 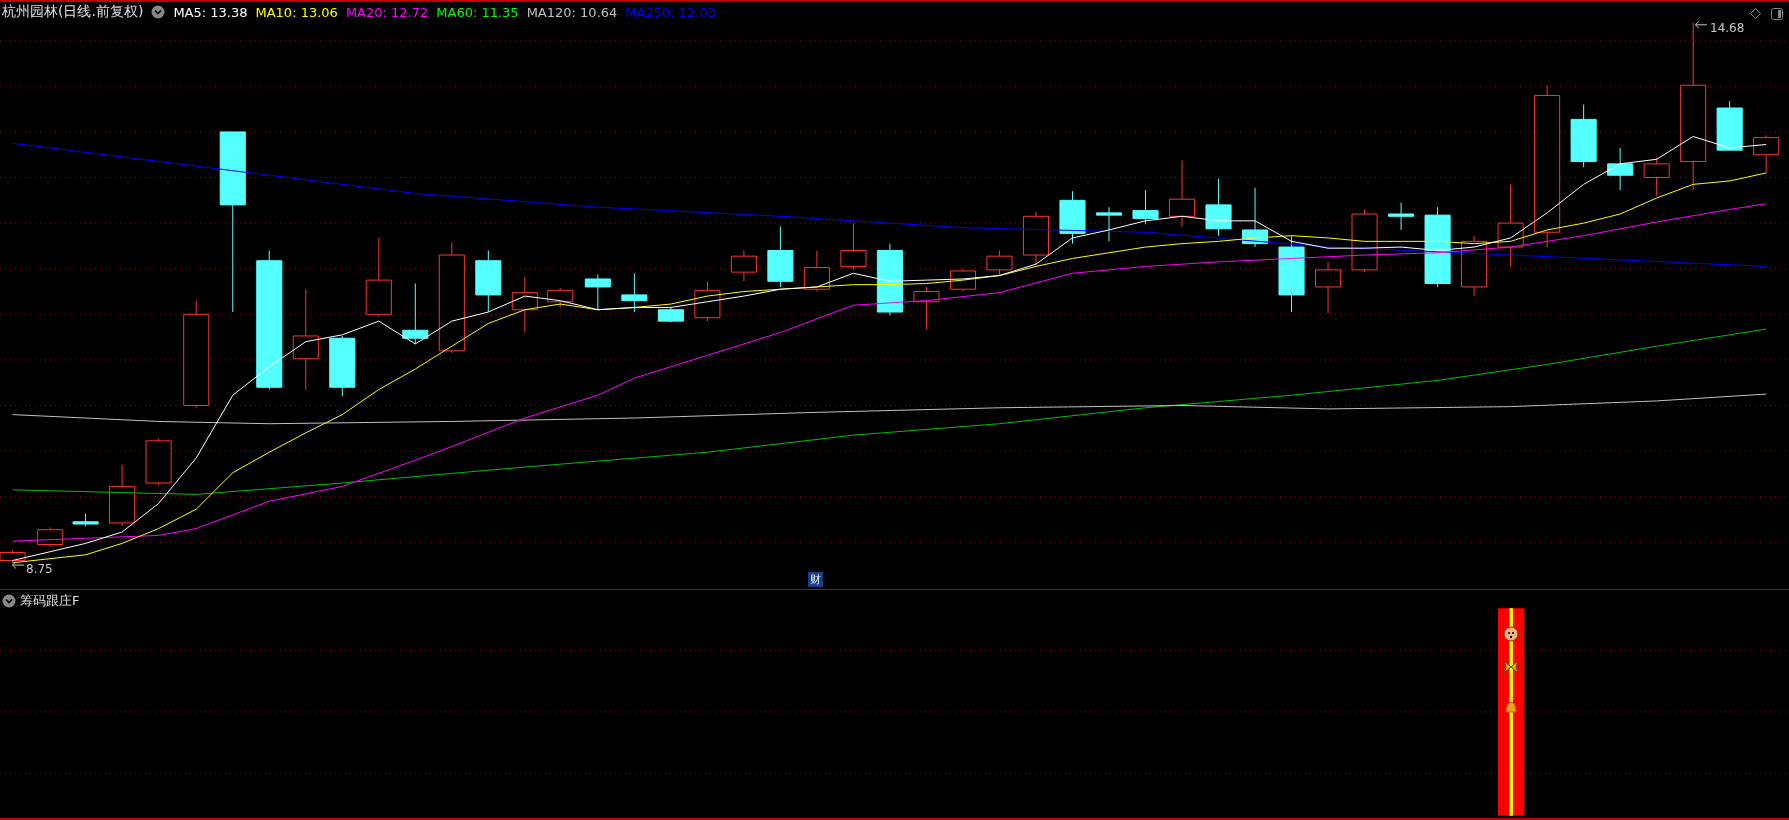 What do you see at coordinates (387, 12) in the screenshot?
I see `indicator-value: MA20: 12.72` at bounding box center [387, 12].